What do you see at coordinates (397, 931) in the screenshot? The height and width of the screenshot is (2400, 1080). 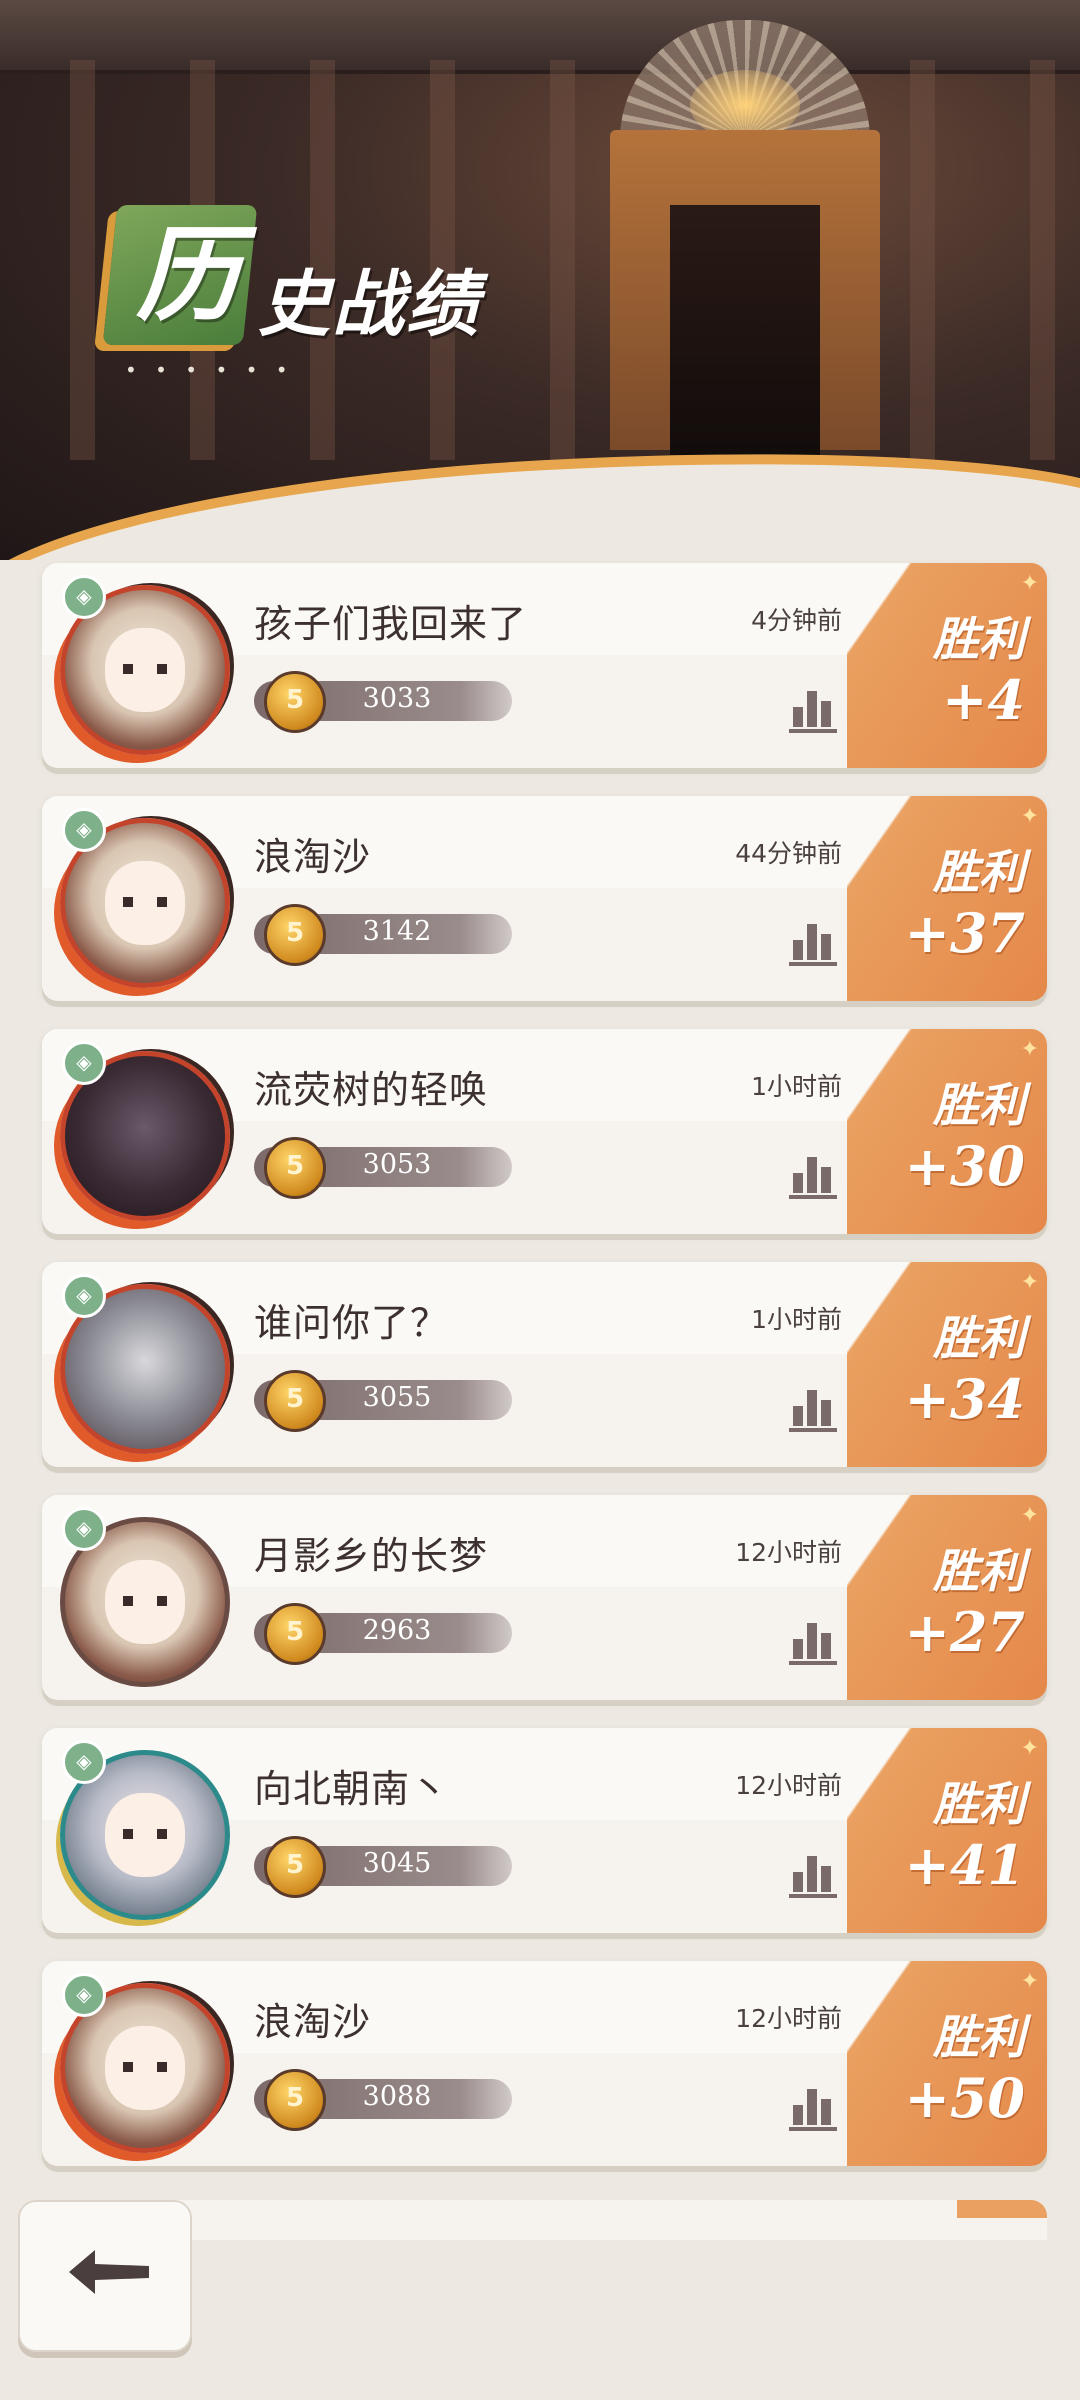 I see `player-score: 3142` at bounding box center [397, 931].